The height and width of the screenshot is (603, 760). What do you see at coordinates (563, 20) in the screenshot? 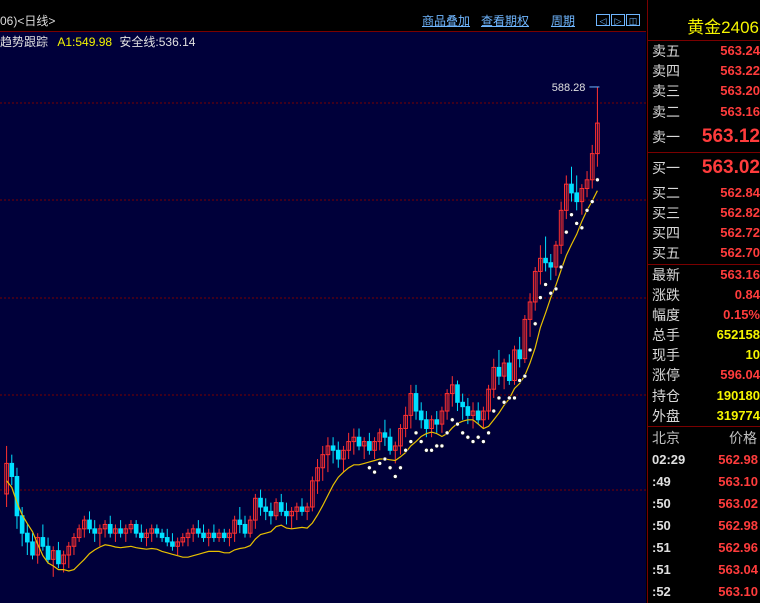
I see `period-link: 周期` at bounding box center [563, 20].